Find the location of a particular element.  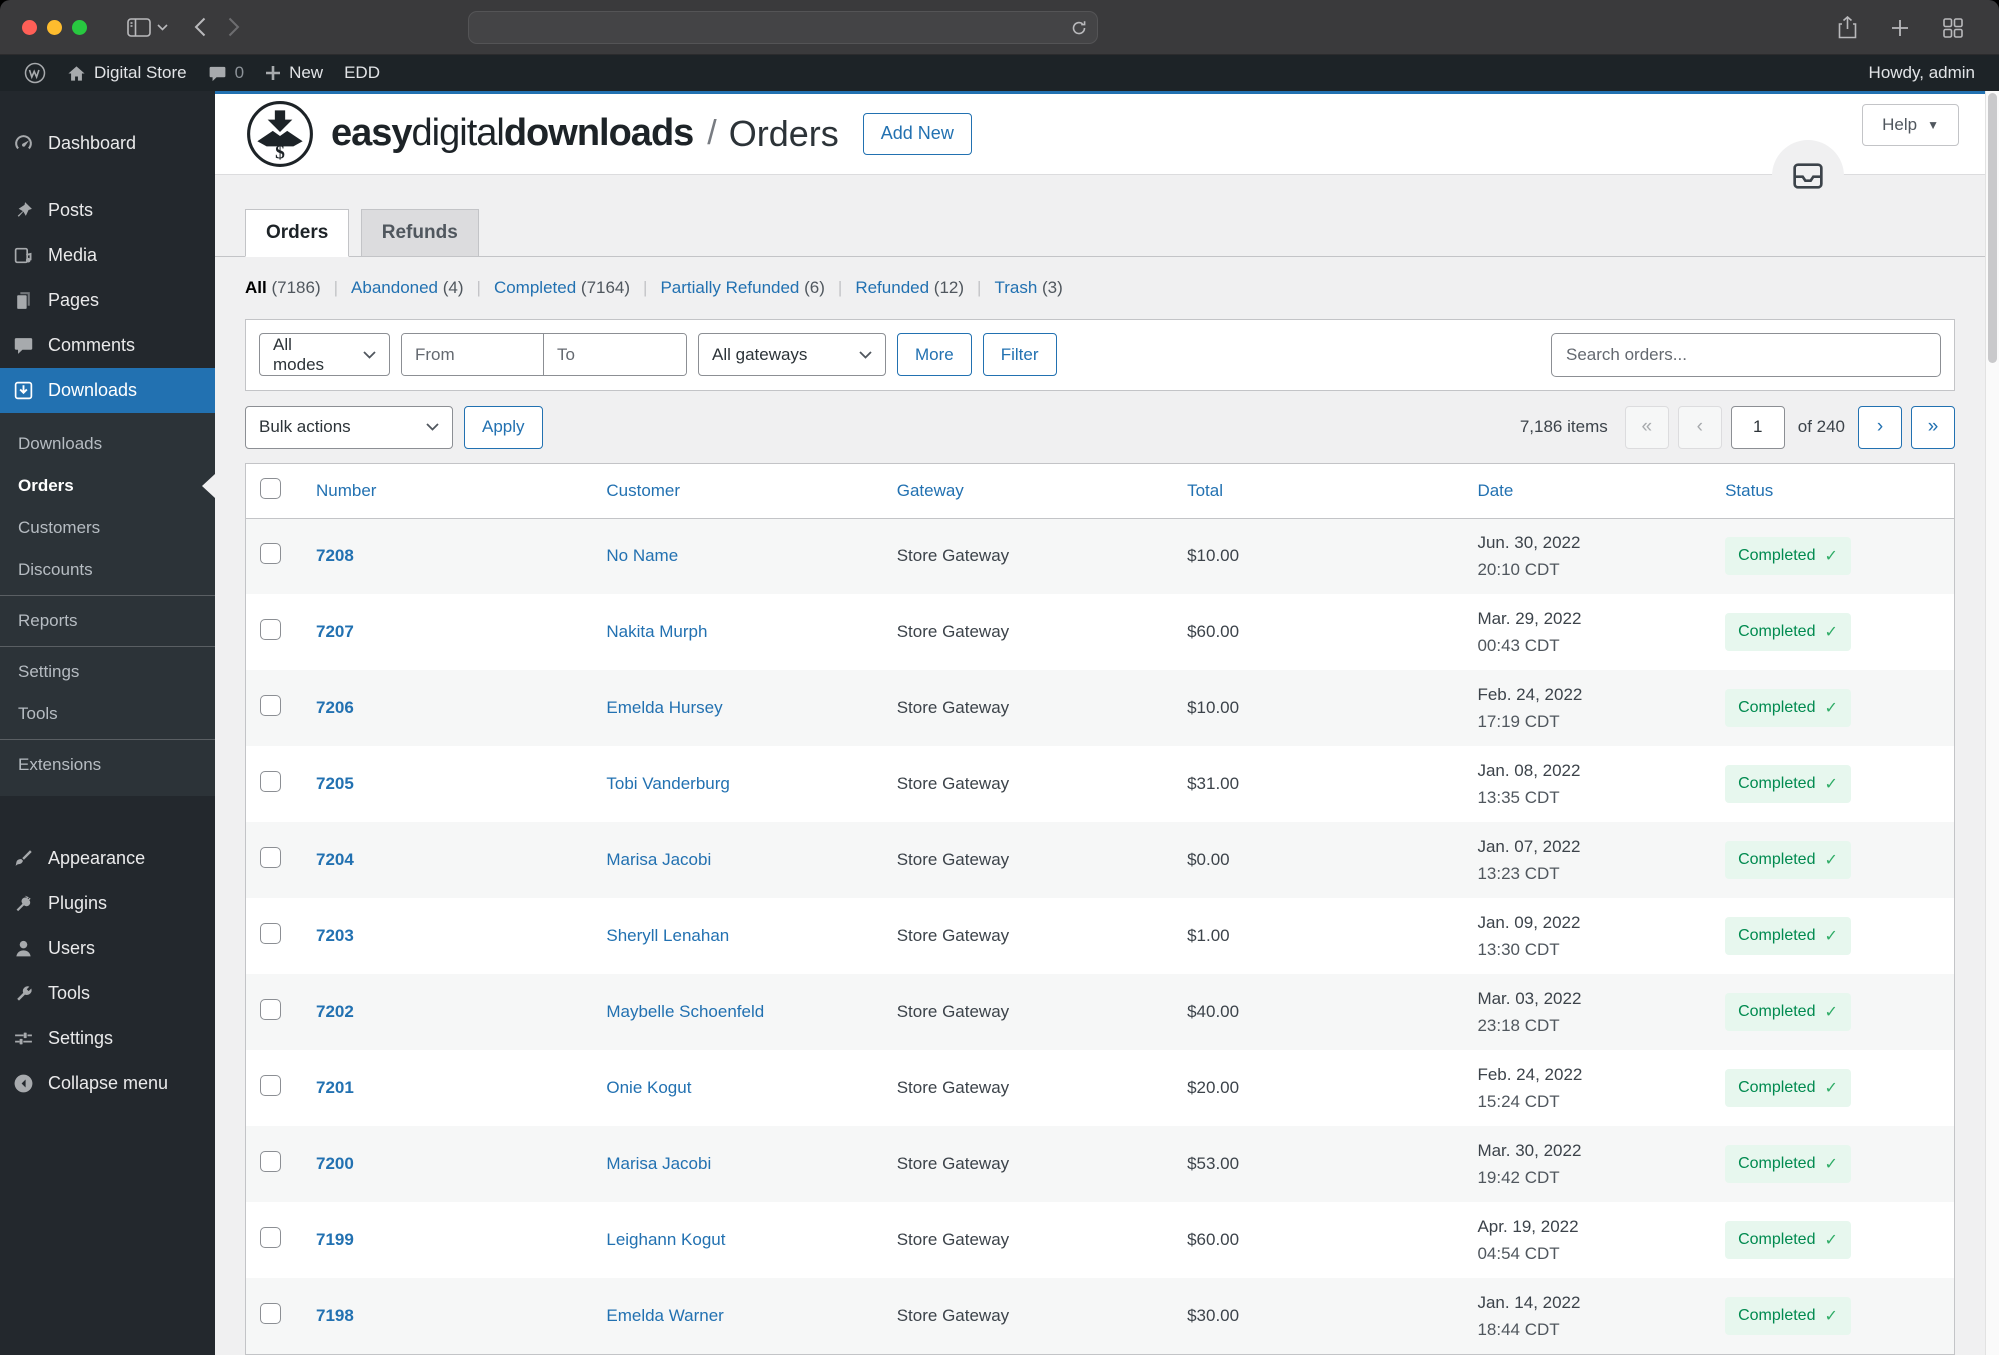

mode-select: All modes is located at coordinates (324, 354).